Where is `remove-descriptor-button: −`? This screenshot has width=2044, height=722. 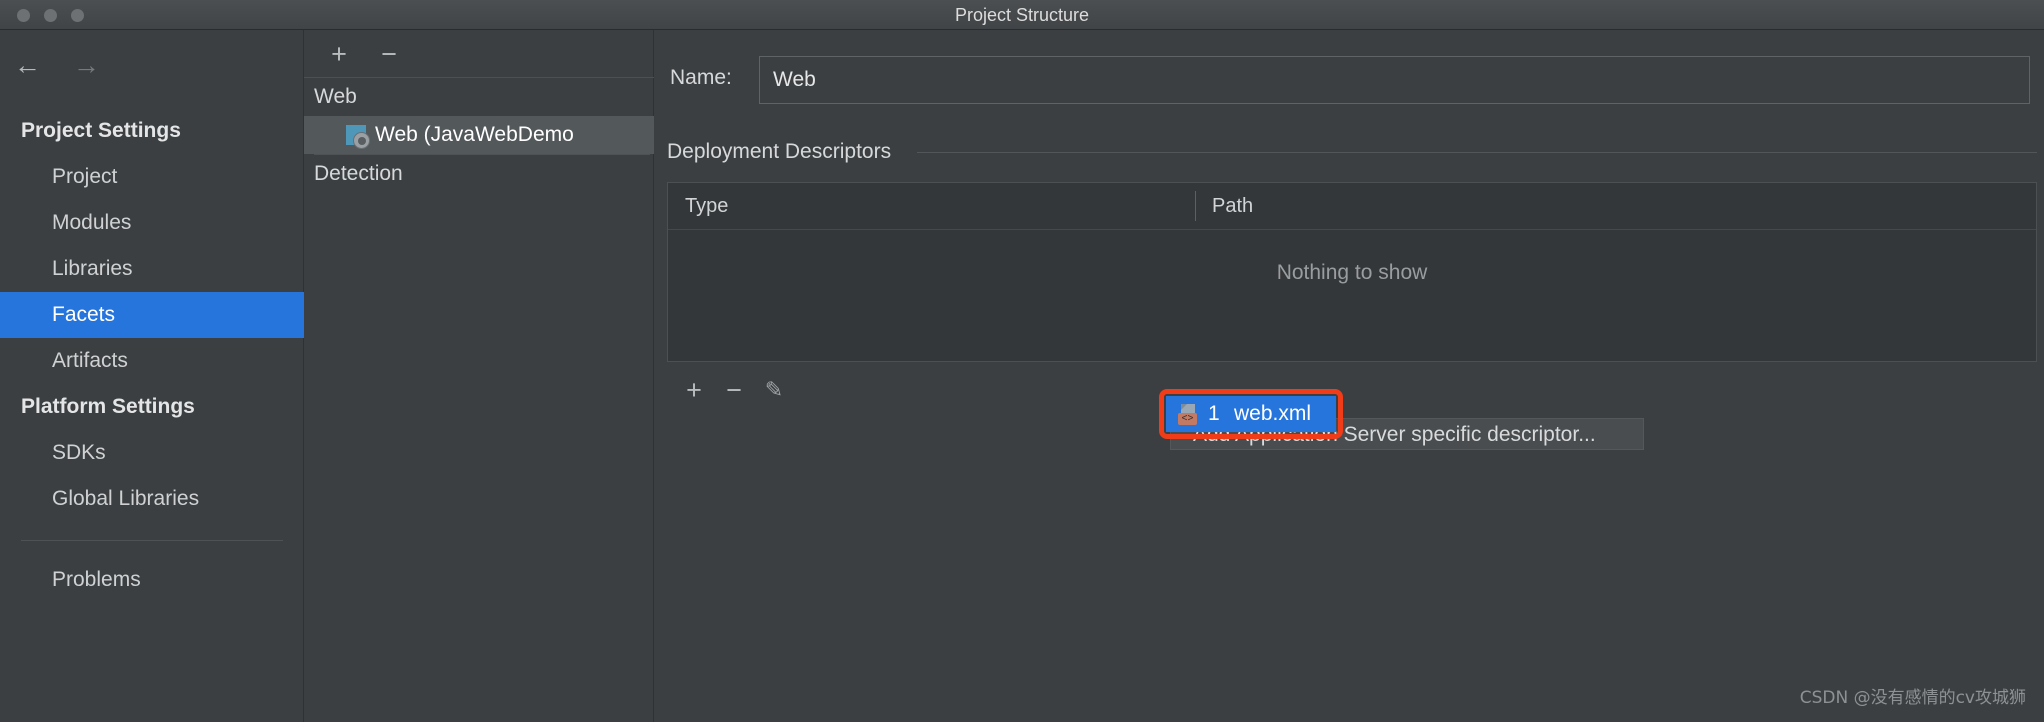 remove-descriptor-button: − is located at coordinates (734, 390).